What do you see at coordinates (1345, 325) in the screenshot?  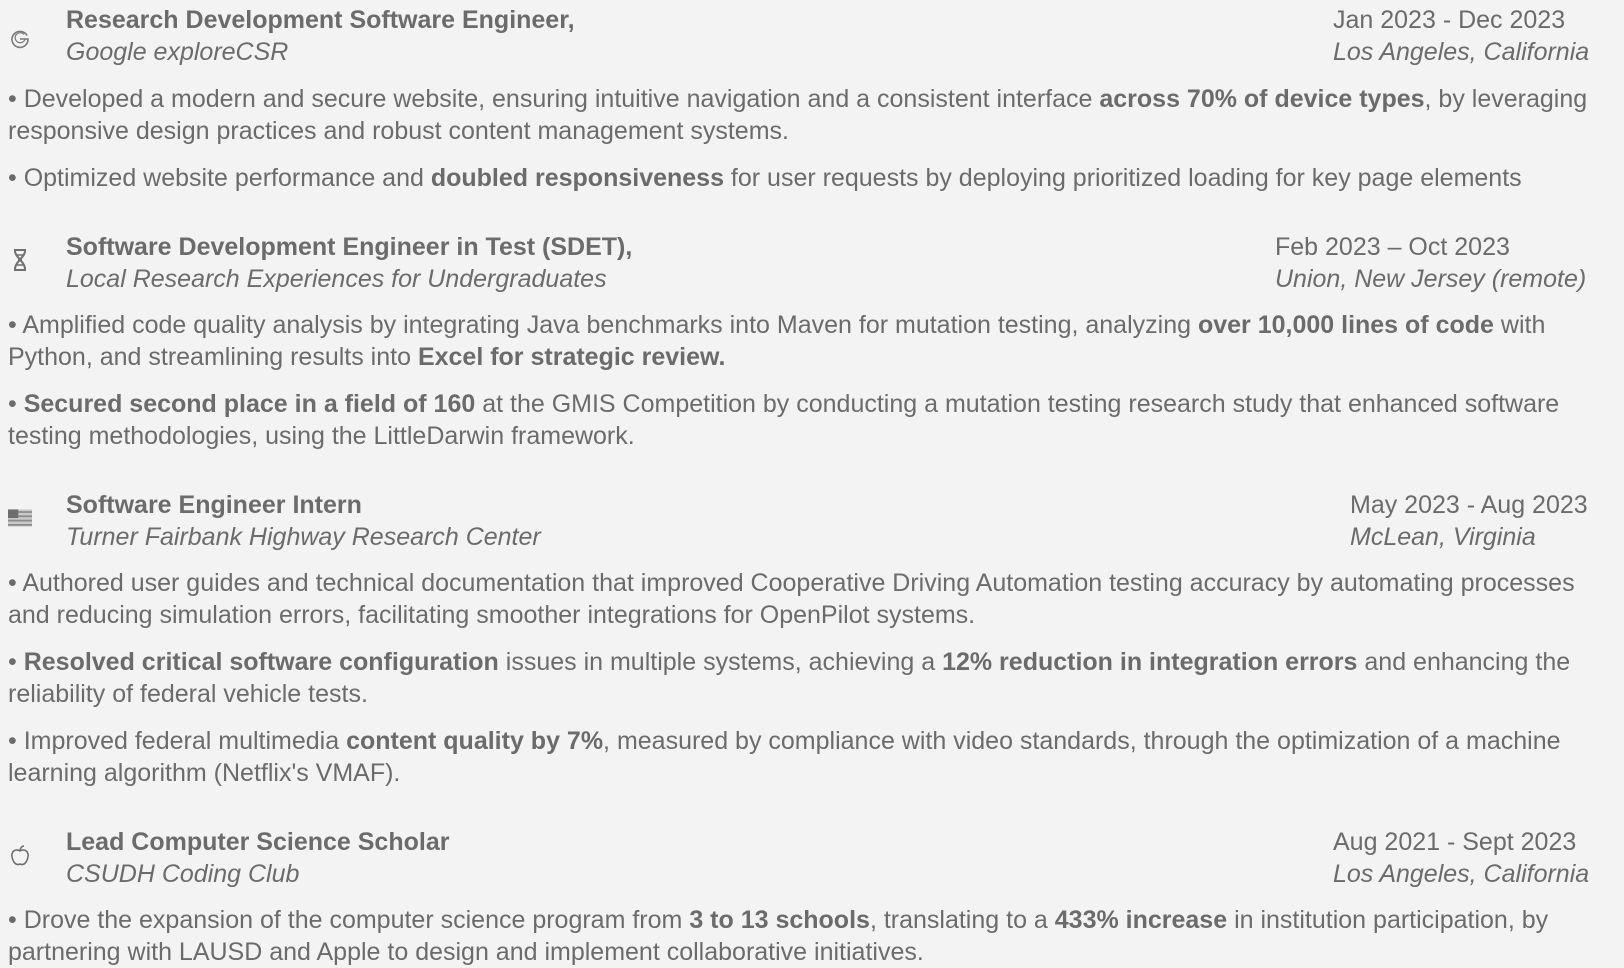 I see `bullet-emphasis: over 10,000 lines of code` at bounding box center [1345, 325].